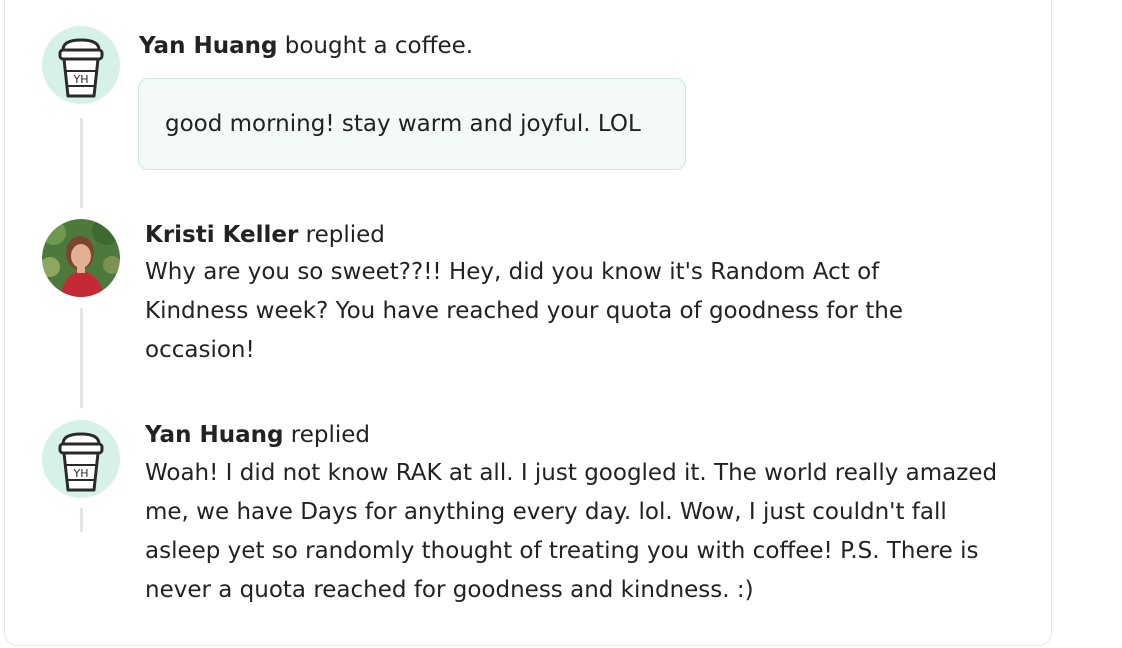  I want to click on author-name: Kristi Keller, so click(221, 235).